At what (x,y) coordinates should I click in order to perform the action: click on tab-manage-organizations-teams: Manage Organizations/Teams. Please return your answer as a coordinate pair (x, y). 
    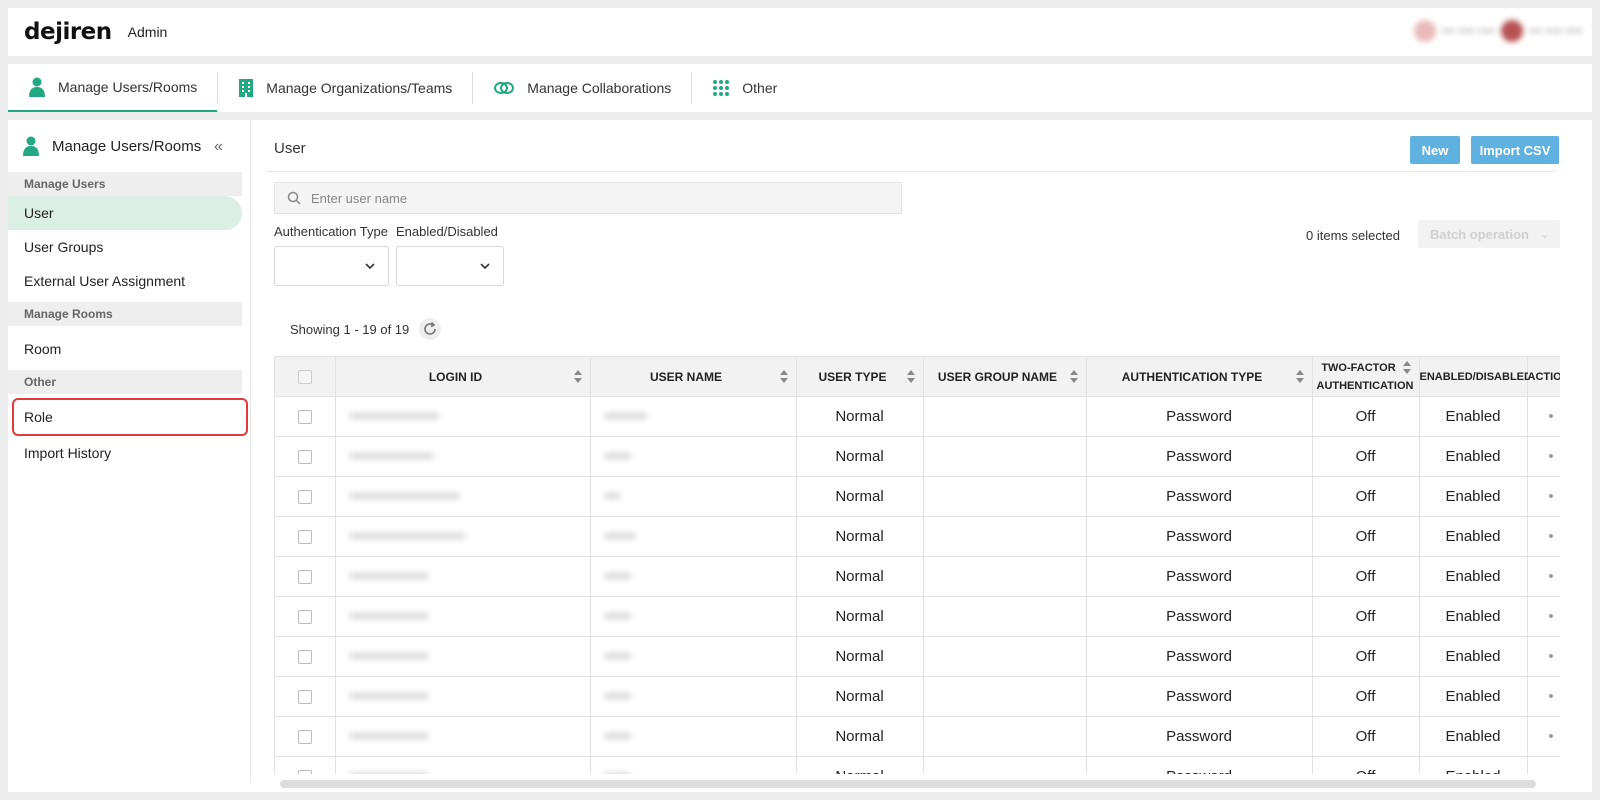
    Looking at the image, I should click on (345, 88).